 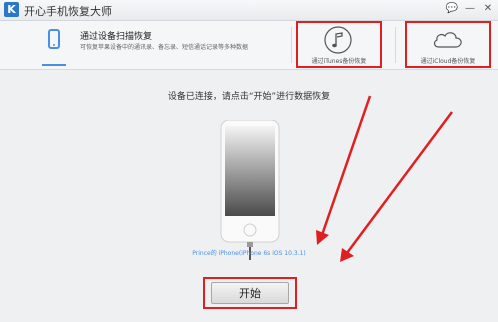 I want to click on device-scan-title: 通过设备扫描恢复, so click(x=116, y=37).